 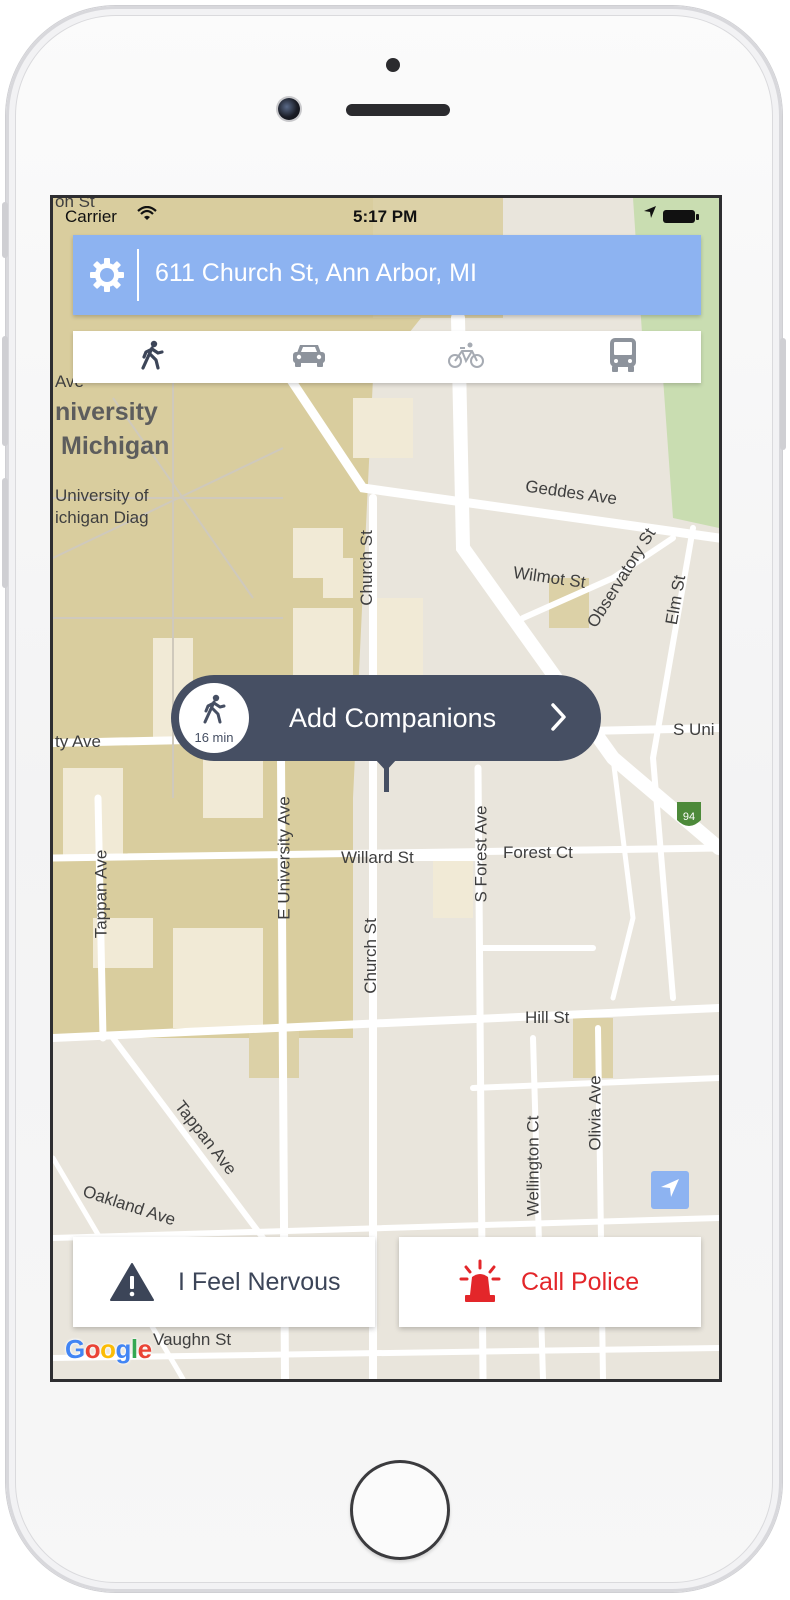 I want to click on map-label-university-2: Michigan, so click(x=115, y=446).